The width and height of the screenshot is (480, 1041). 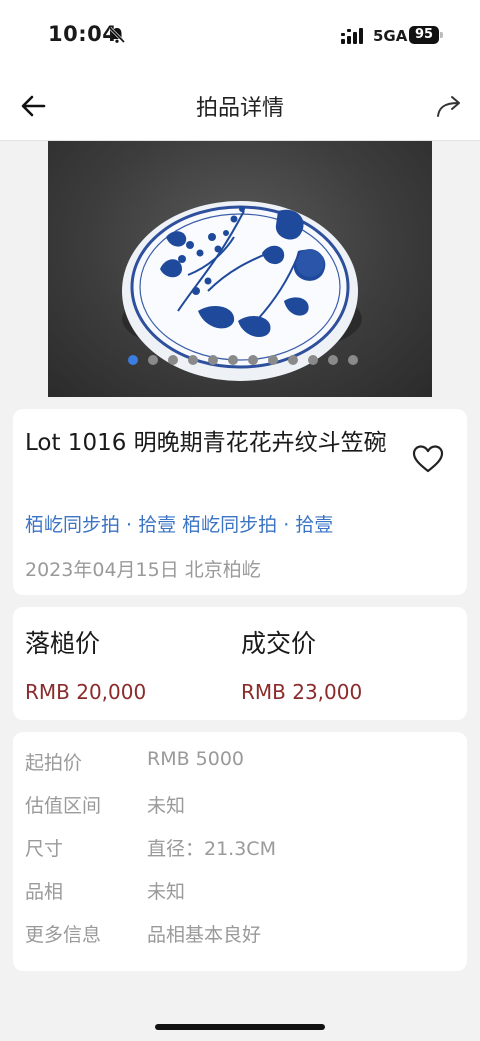 I want to click on info-row-start-price: 起拍价 RMB 5000, so click(x=235, y=762).